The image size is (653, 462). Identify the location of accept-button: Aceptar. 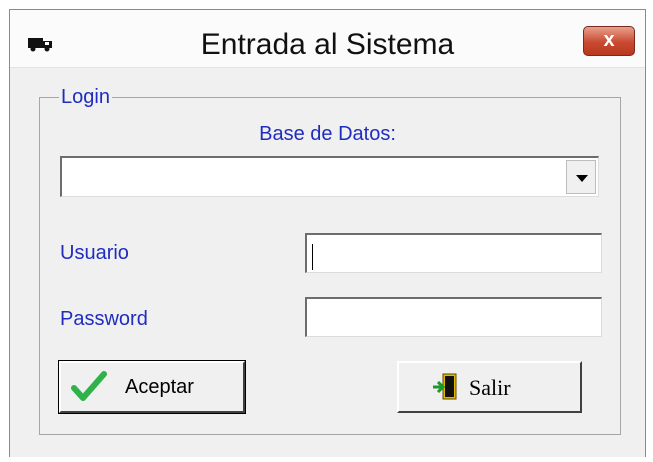
(152, 387).